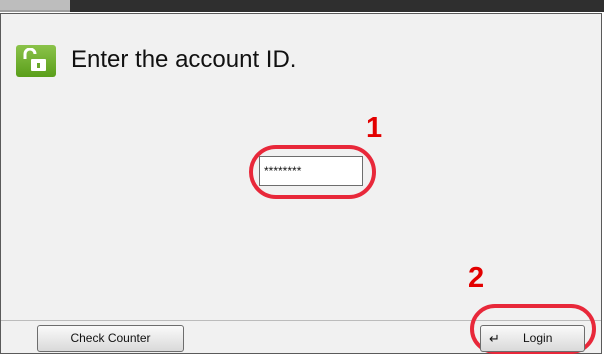 This screenshot has width=604, height=356. Describe the element at coordinates (476, 278) in the screenshot. I see `callout-step-2: 2` at that location.